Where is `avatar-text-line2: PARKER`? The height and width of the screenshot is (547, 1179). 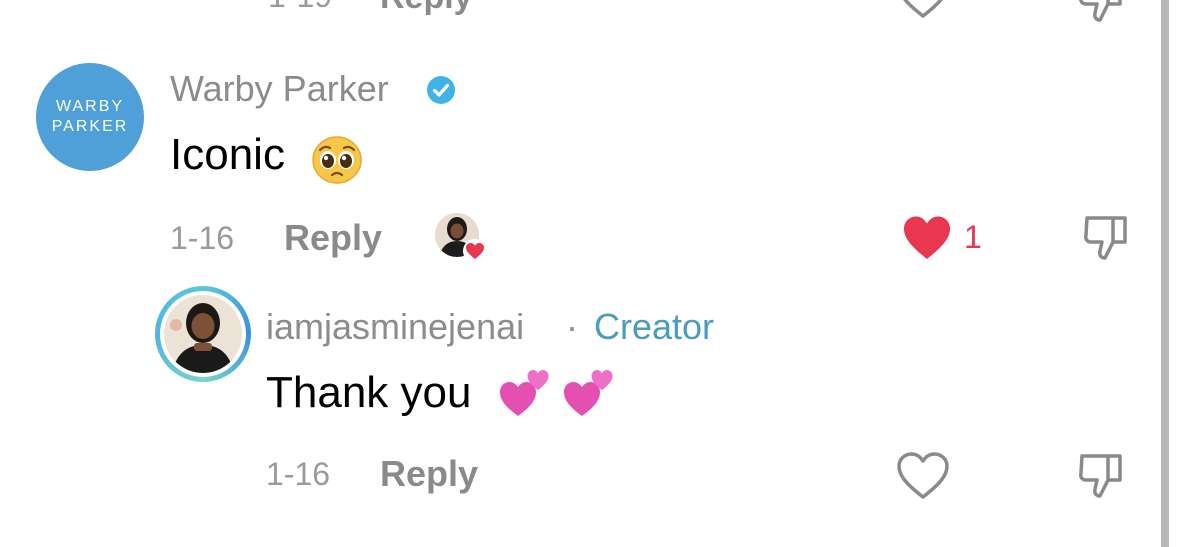 avatar-text-line2: PARKER is located at coordinates (90, 126).